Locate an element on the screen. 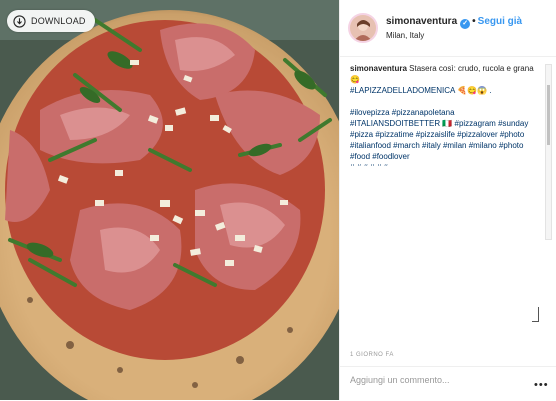 This screenshot has width=556, height=401. post-header: simonaventura ✓ • Segui già Milan, Italy is located at coordinates (448, 28).